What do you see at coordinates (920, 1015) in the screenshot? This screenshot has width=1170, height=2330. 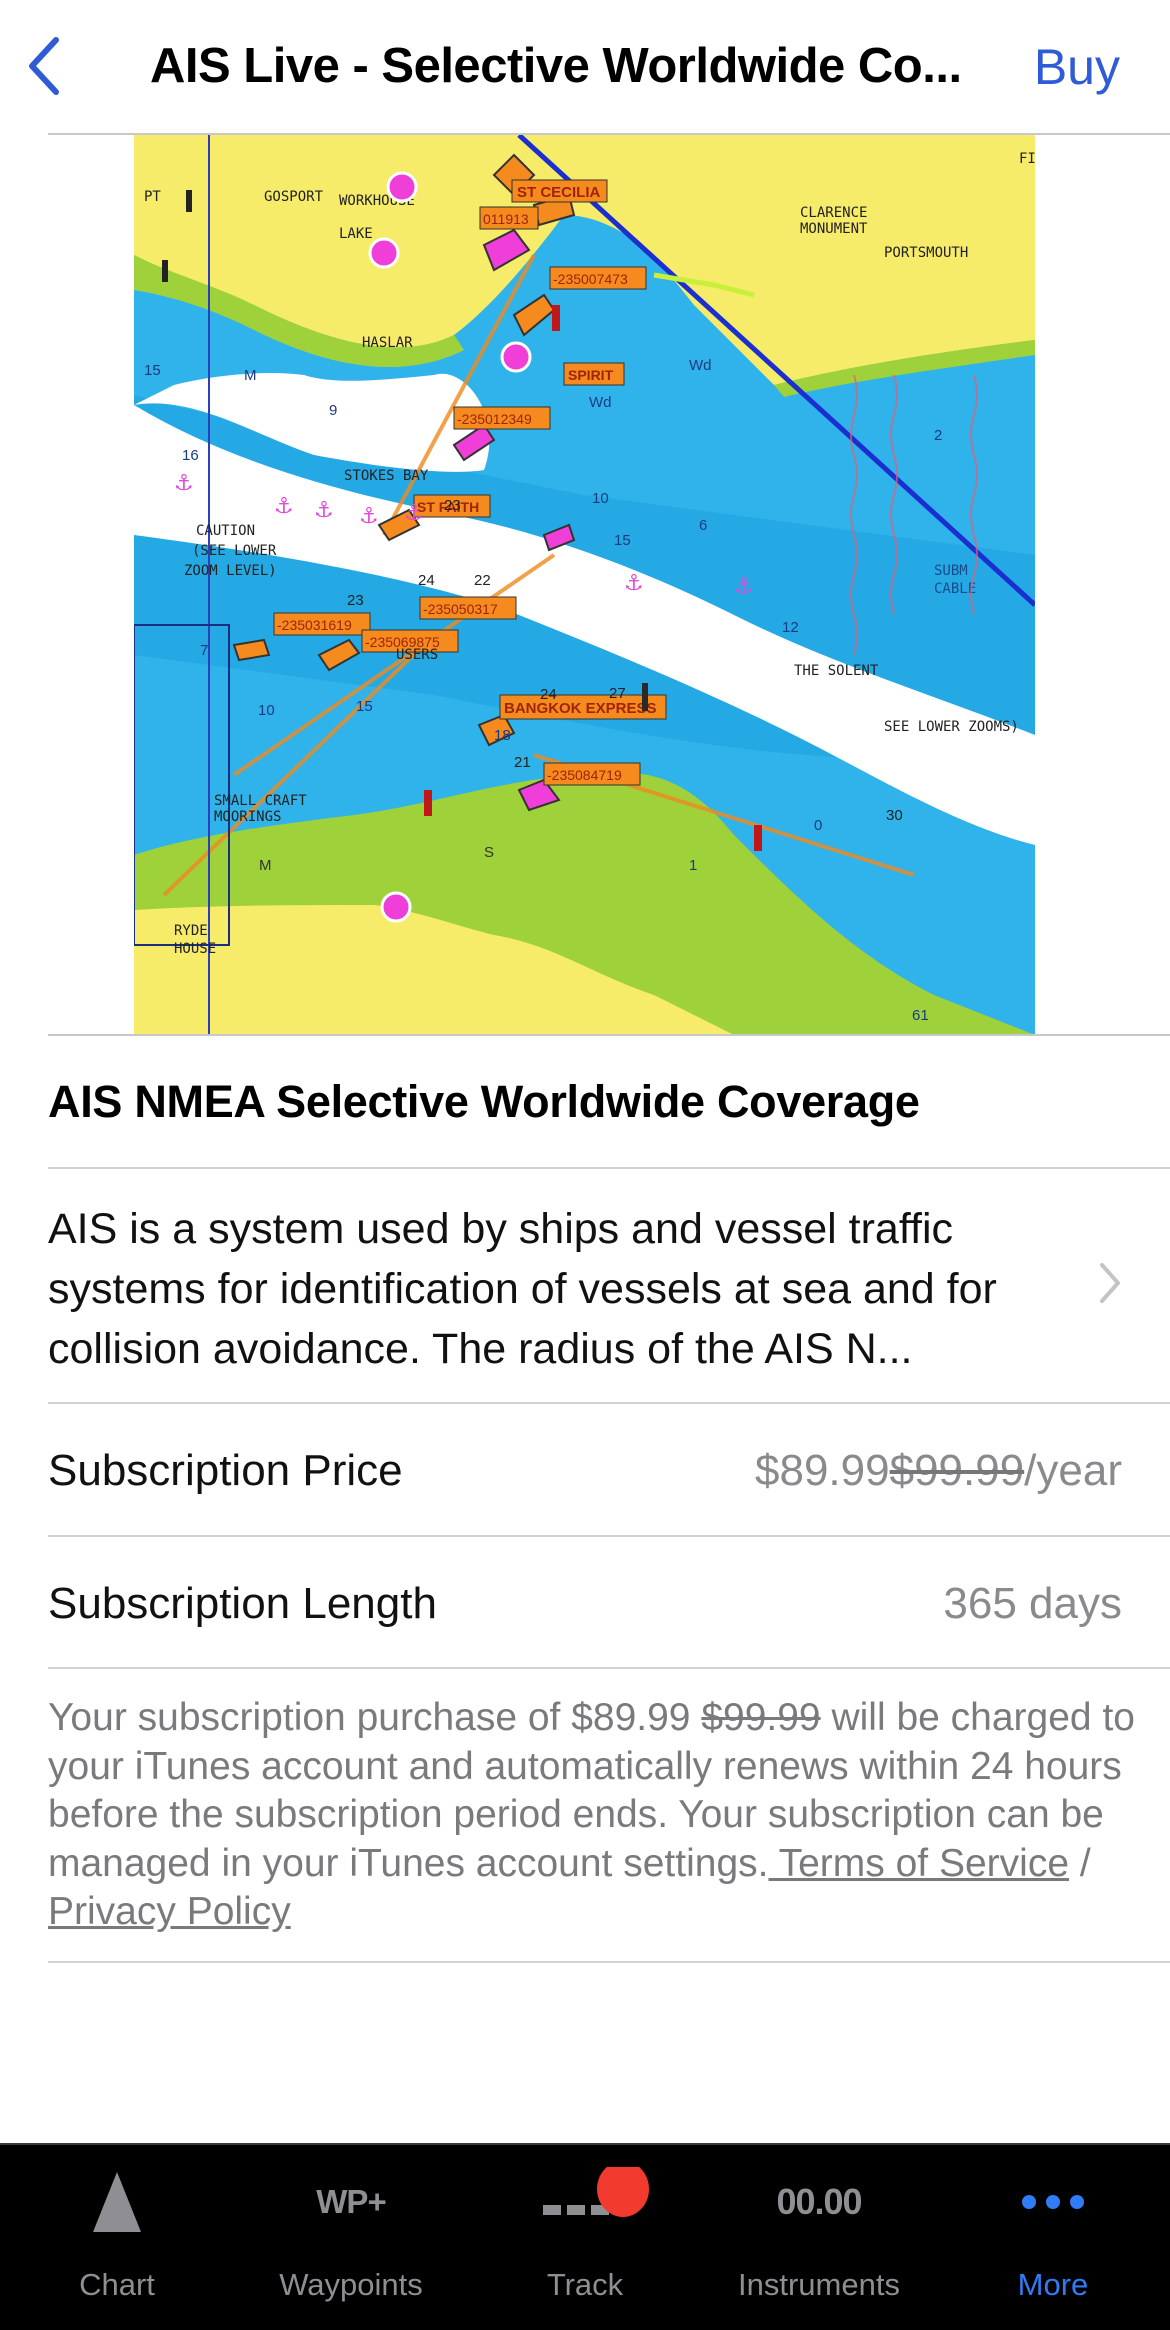 I see `depth-label: 61` at bounding box center [920, 1015].